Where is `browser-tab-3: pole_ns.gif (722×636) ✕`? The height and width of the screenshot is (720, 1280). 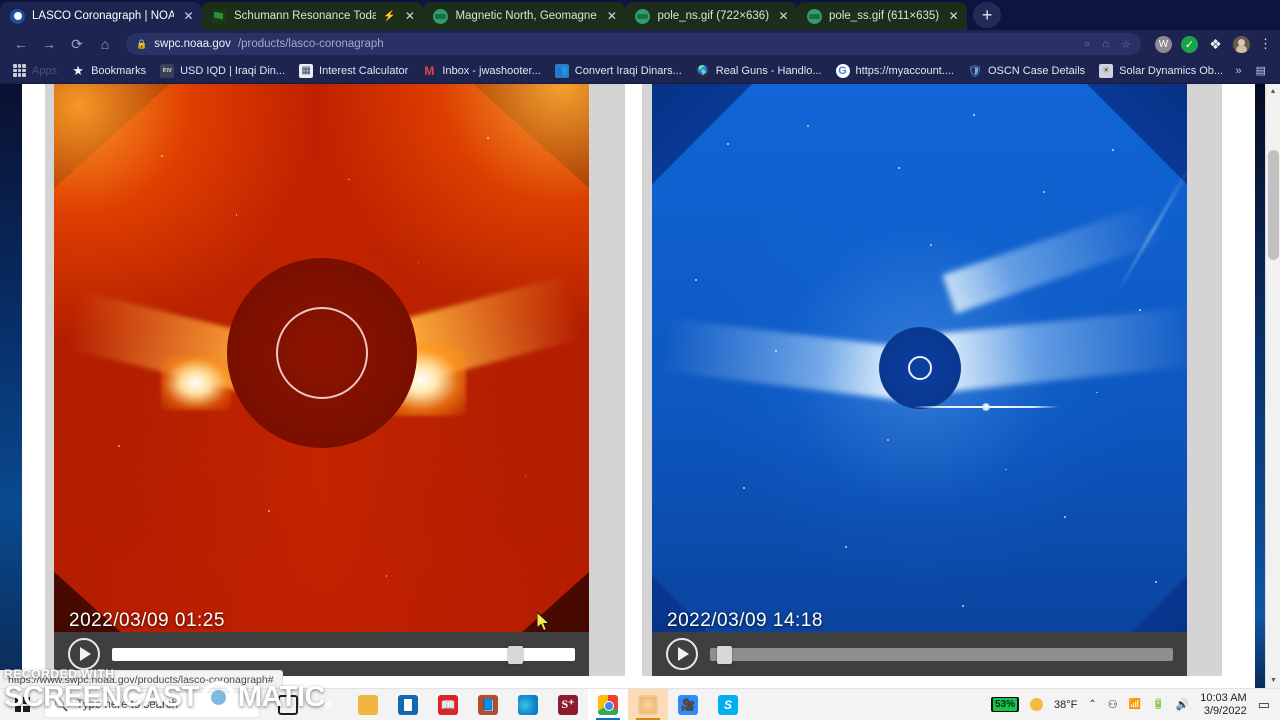 browser-tab-3: pole_ns.gif (722×636) ✕ is located at coordinates (711, 16).